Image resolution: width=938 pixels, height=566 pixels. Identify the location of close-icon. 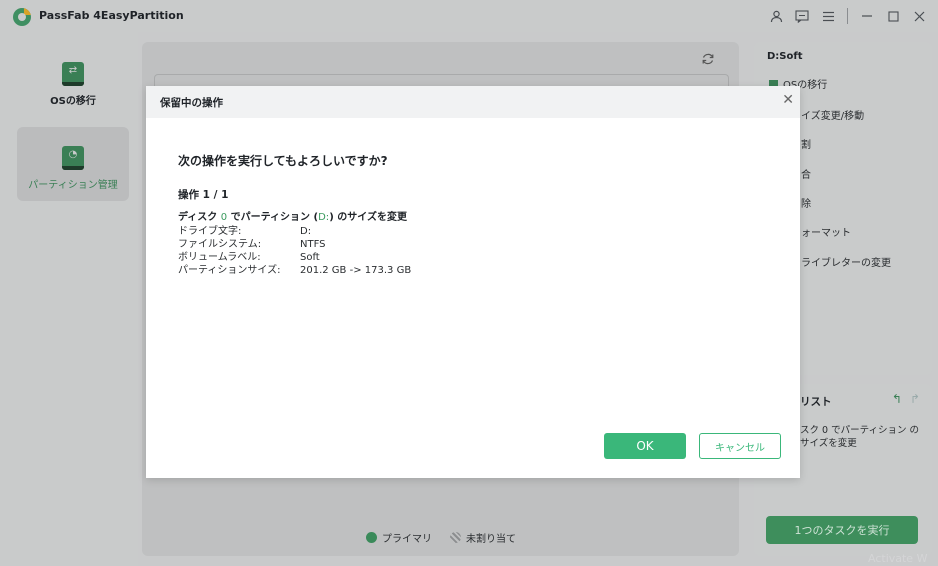
(919, 16).